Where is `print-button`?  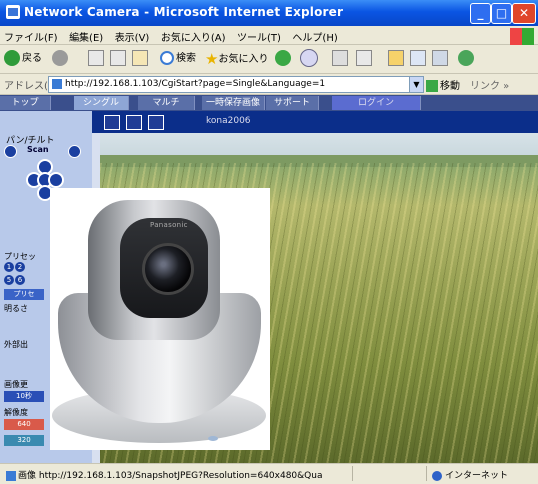 print-button is located at coordinates (340, 59).